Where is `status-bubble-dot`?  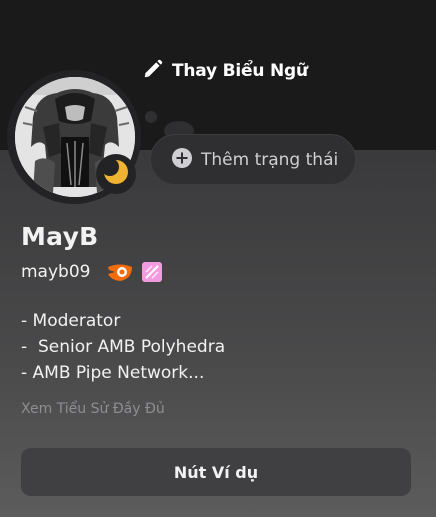 status-bubble-dot is located at coordinates (151, 117).